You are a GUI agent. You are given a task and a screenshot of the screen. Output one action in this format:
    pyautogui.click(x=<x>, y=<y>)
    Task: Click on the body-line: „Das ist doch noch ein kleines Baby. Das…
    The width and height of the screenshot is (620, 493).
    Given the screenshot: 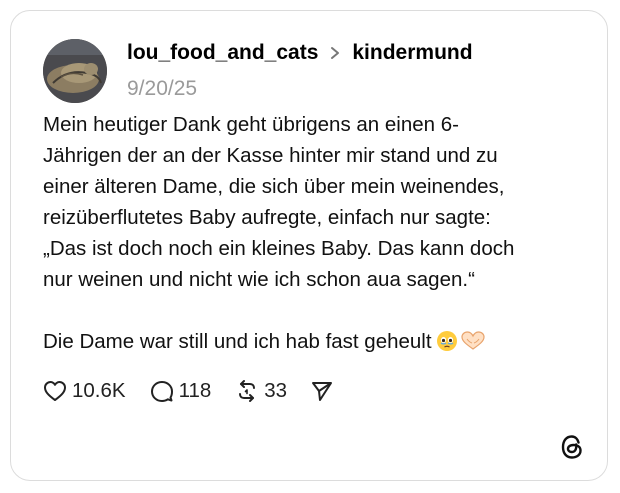 What is the action you would take?
    pyautogui.click(x=279, y=248)
    